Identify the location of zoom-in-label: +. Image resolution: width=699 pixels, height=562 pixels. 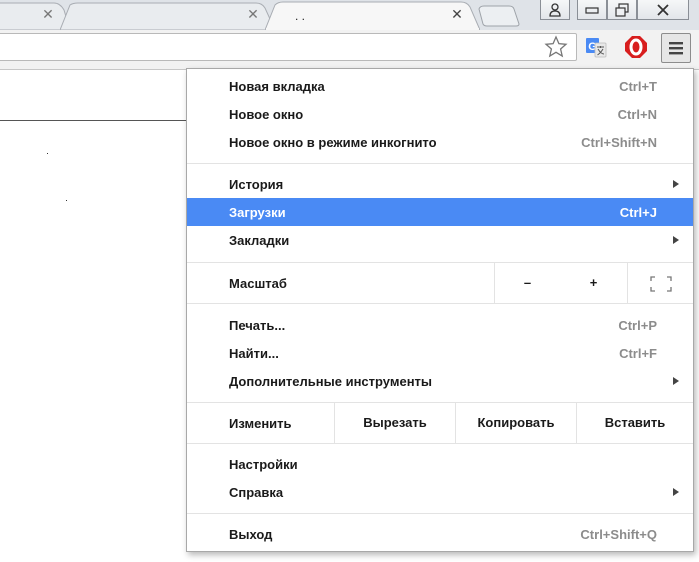
(593, 282).